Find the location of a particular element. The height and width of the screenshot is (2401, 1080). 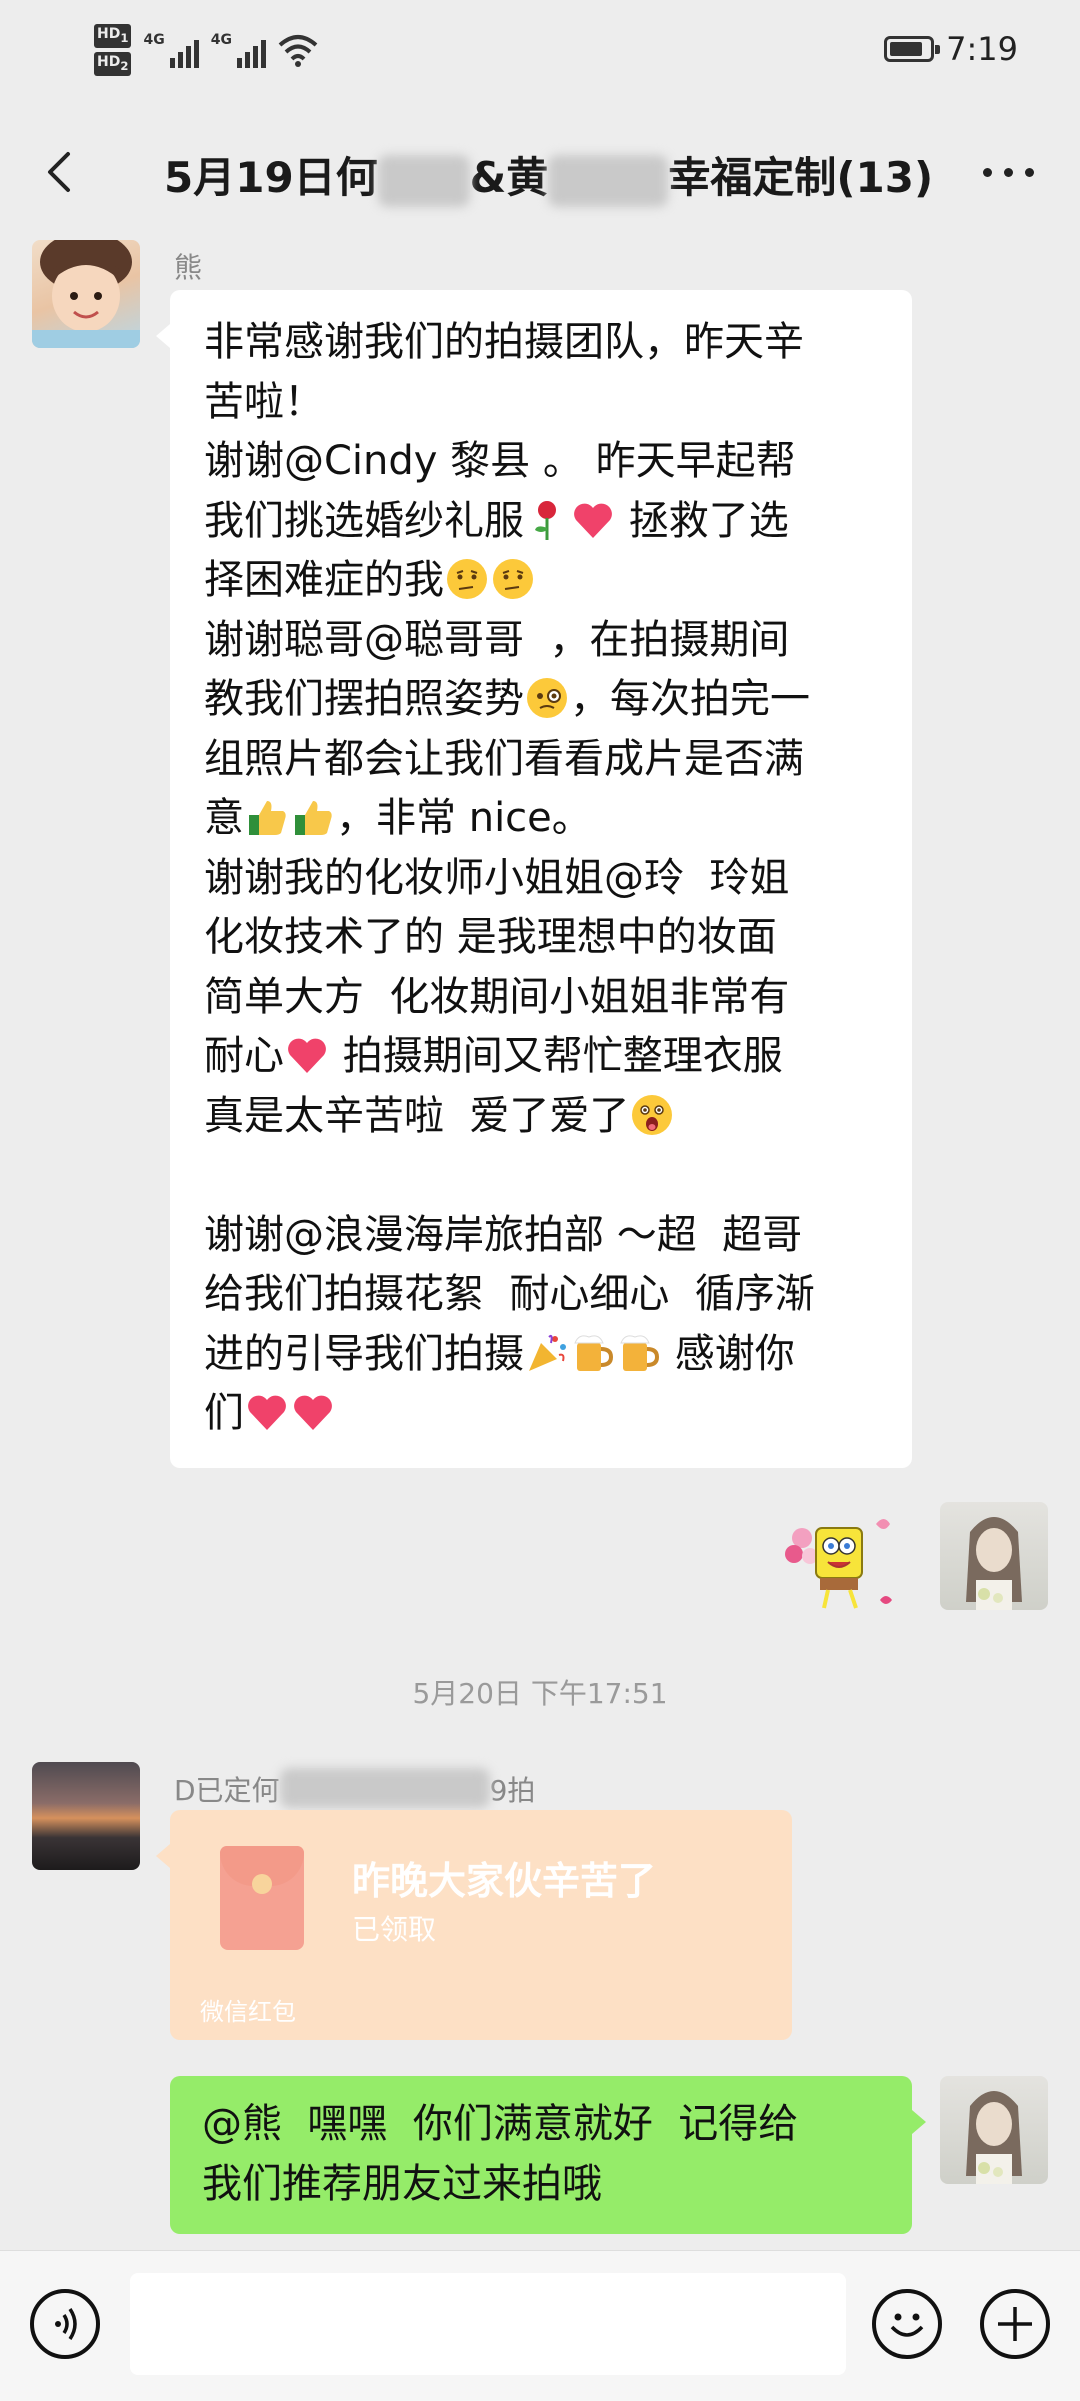

chat-header: 5月19日何 &黄 幸福定制(13) is located at coordinates (540, 172).